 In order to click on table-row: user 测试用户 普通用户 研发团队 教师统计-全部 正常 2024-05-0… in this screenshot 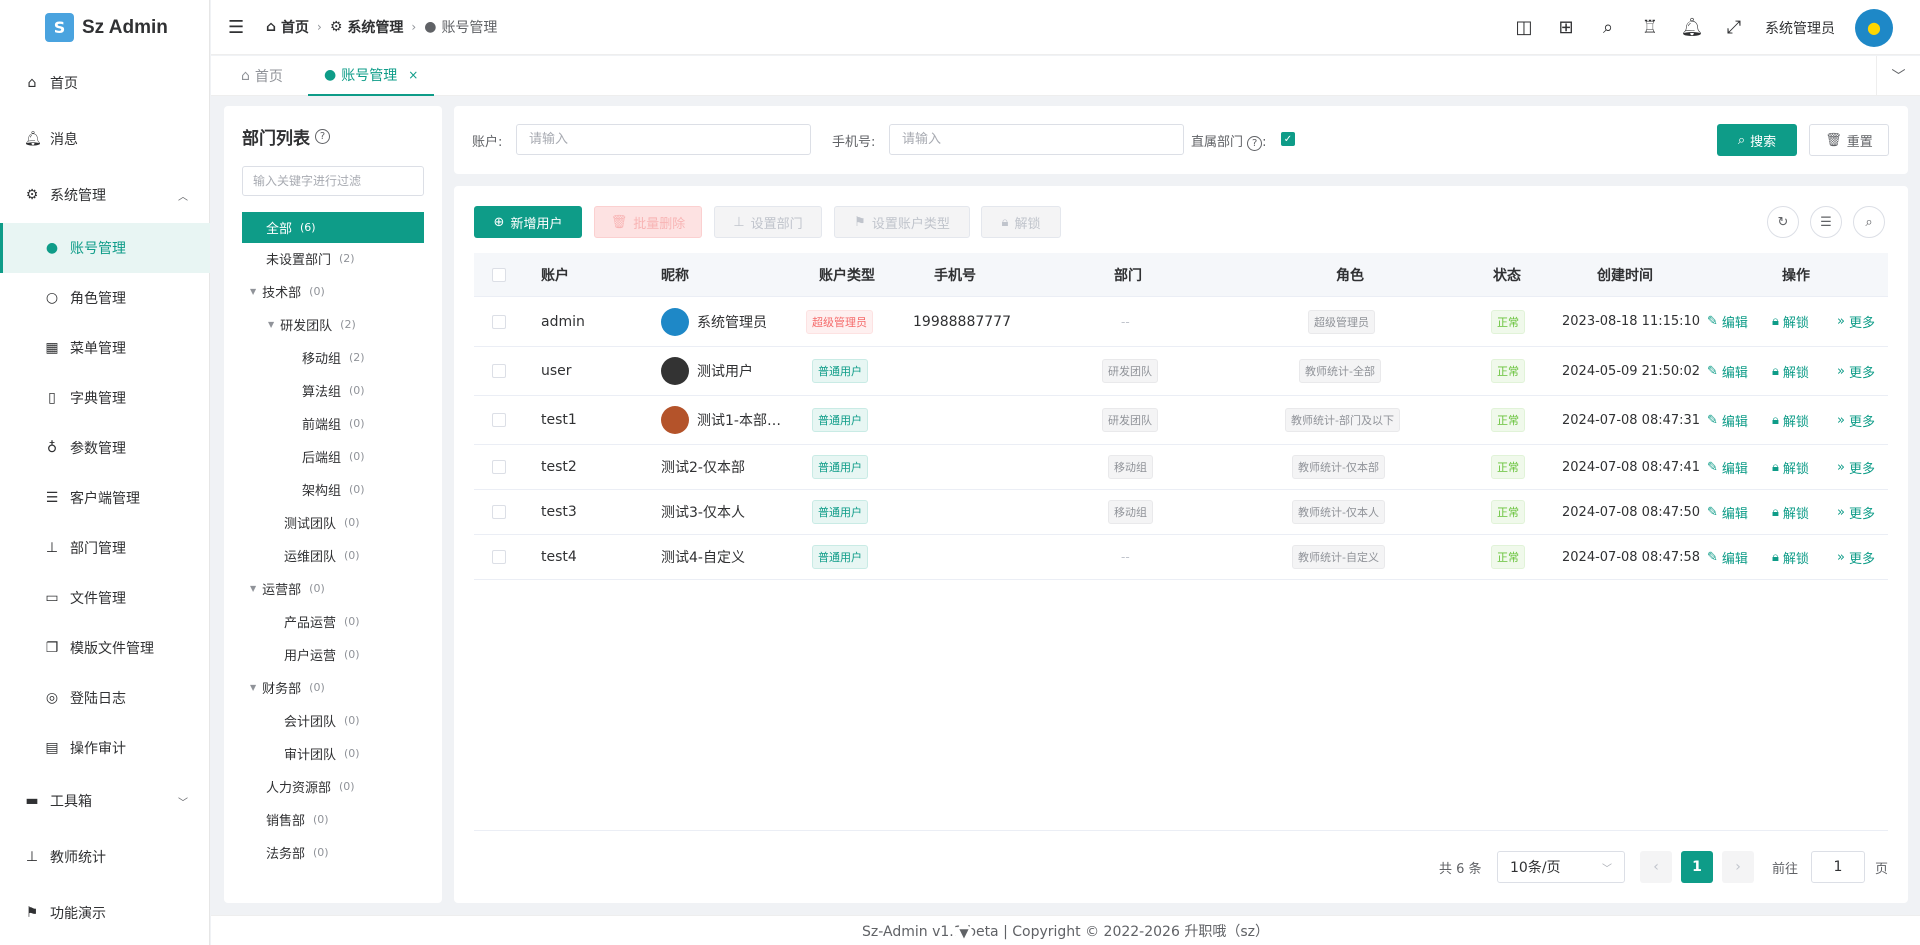, I will do `click(1181, 371)`.